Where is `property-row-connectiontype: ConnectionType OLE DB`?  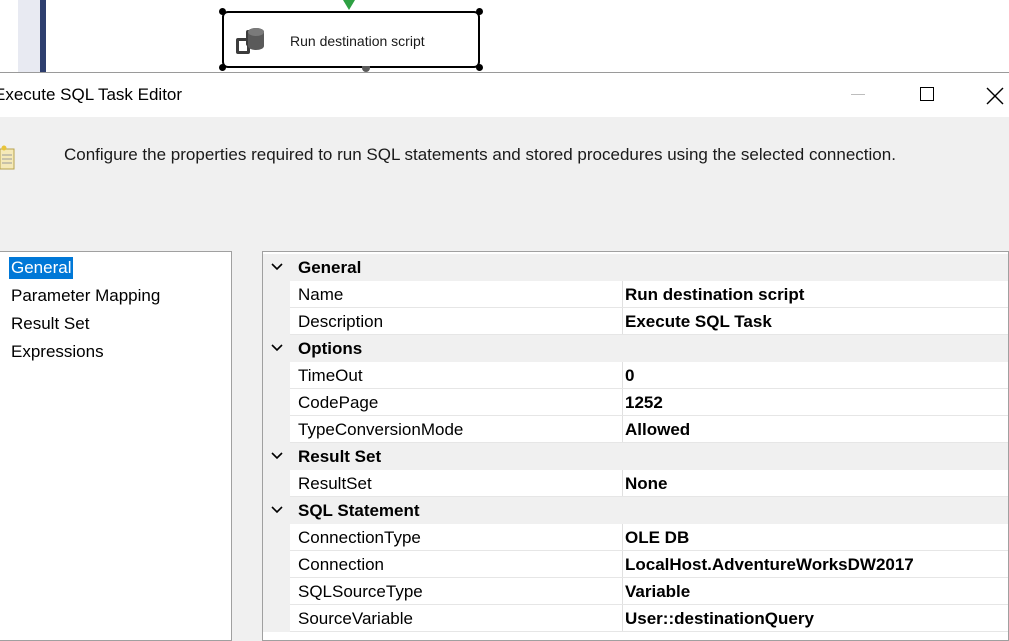 property-row-connectiontype: ConnectionType OLE DB is located at coordinates (635, 537).